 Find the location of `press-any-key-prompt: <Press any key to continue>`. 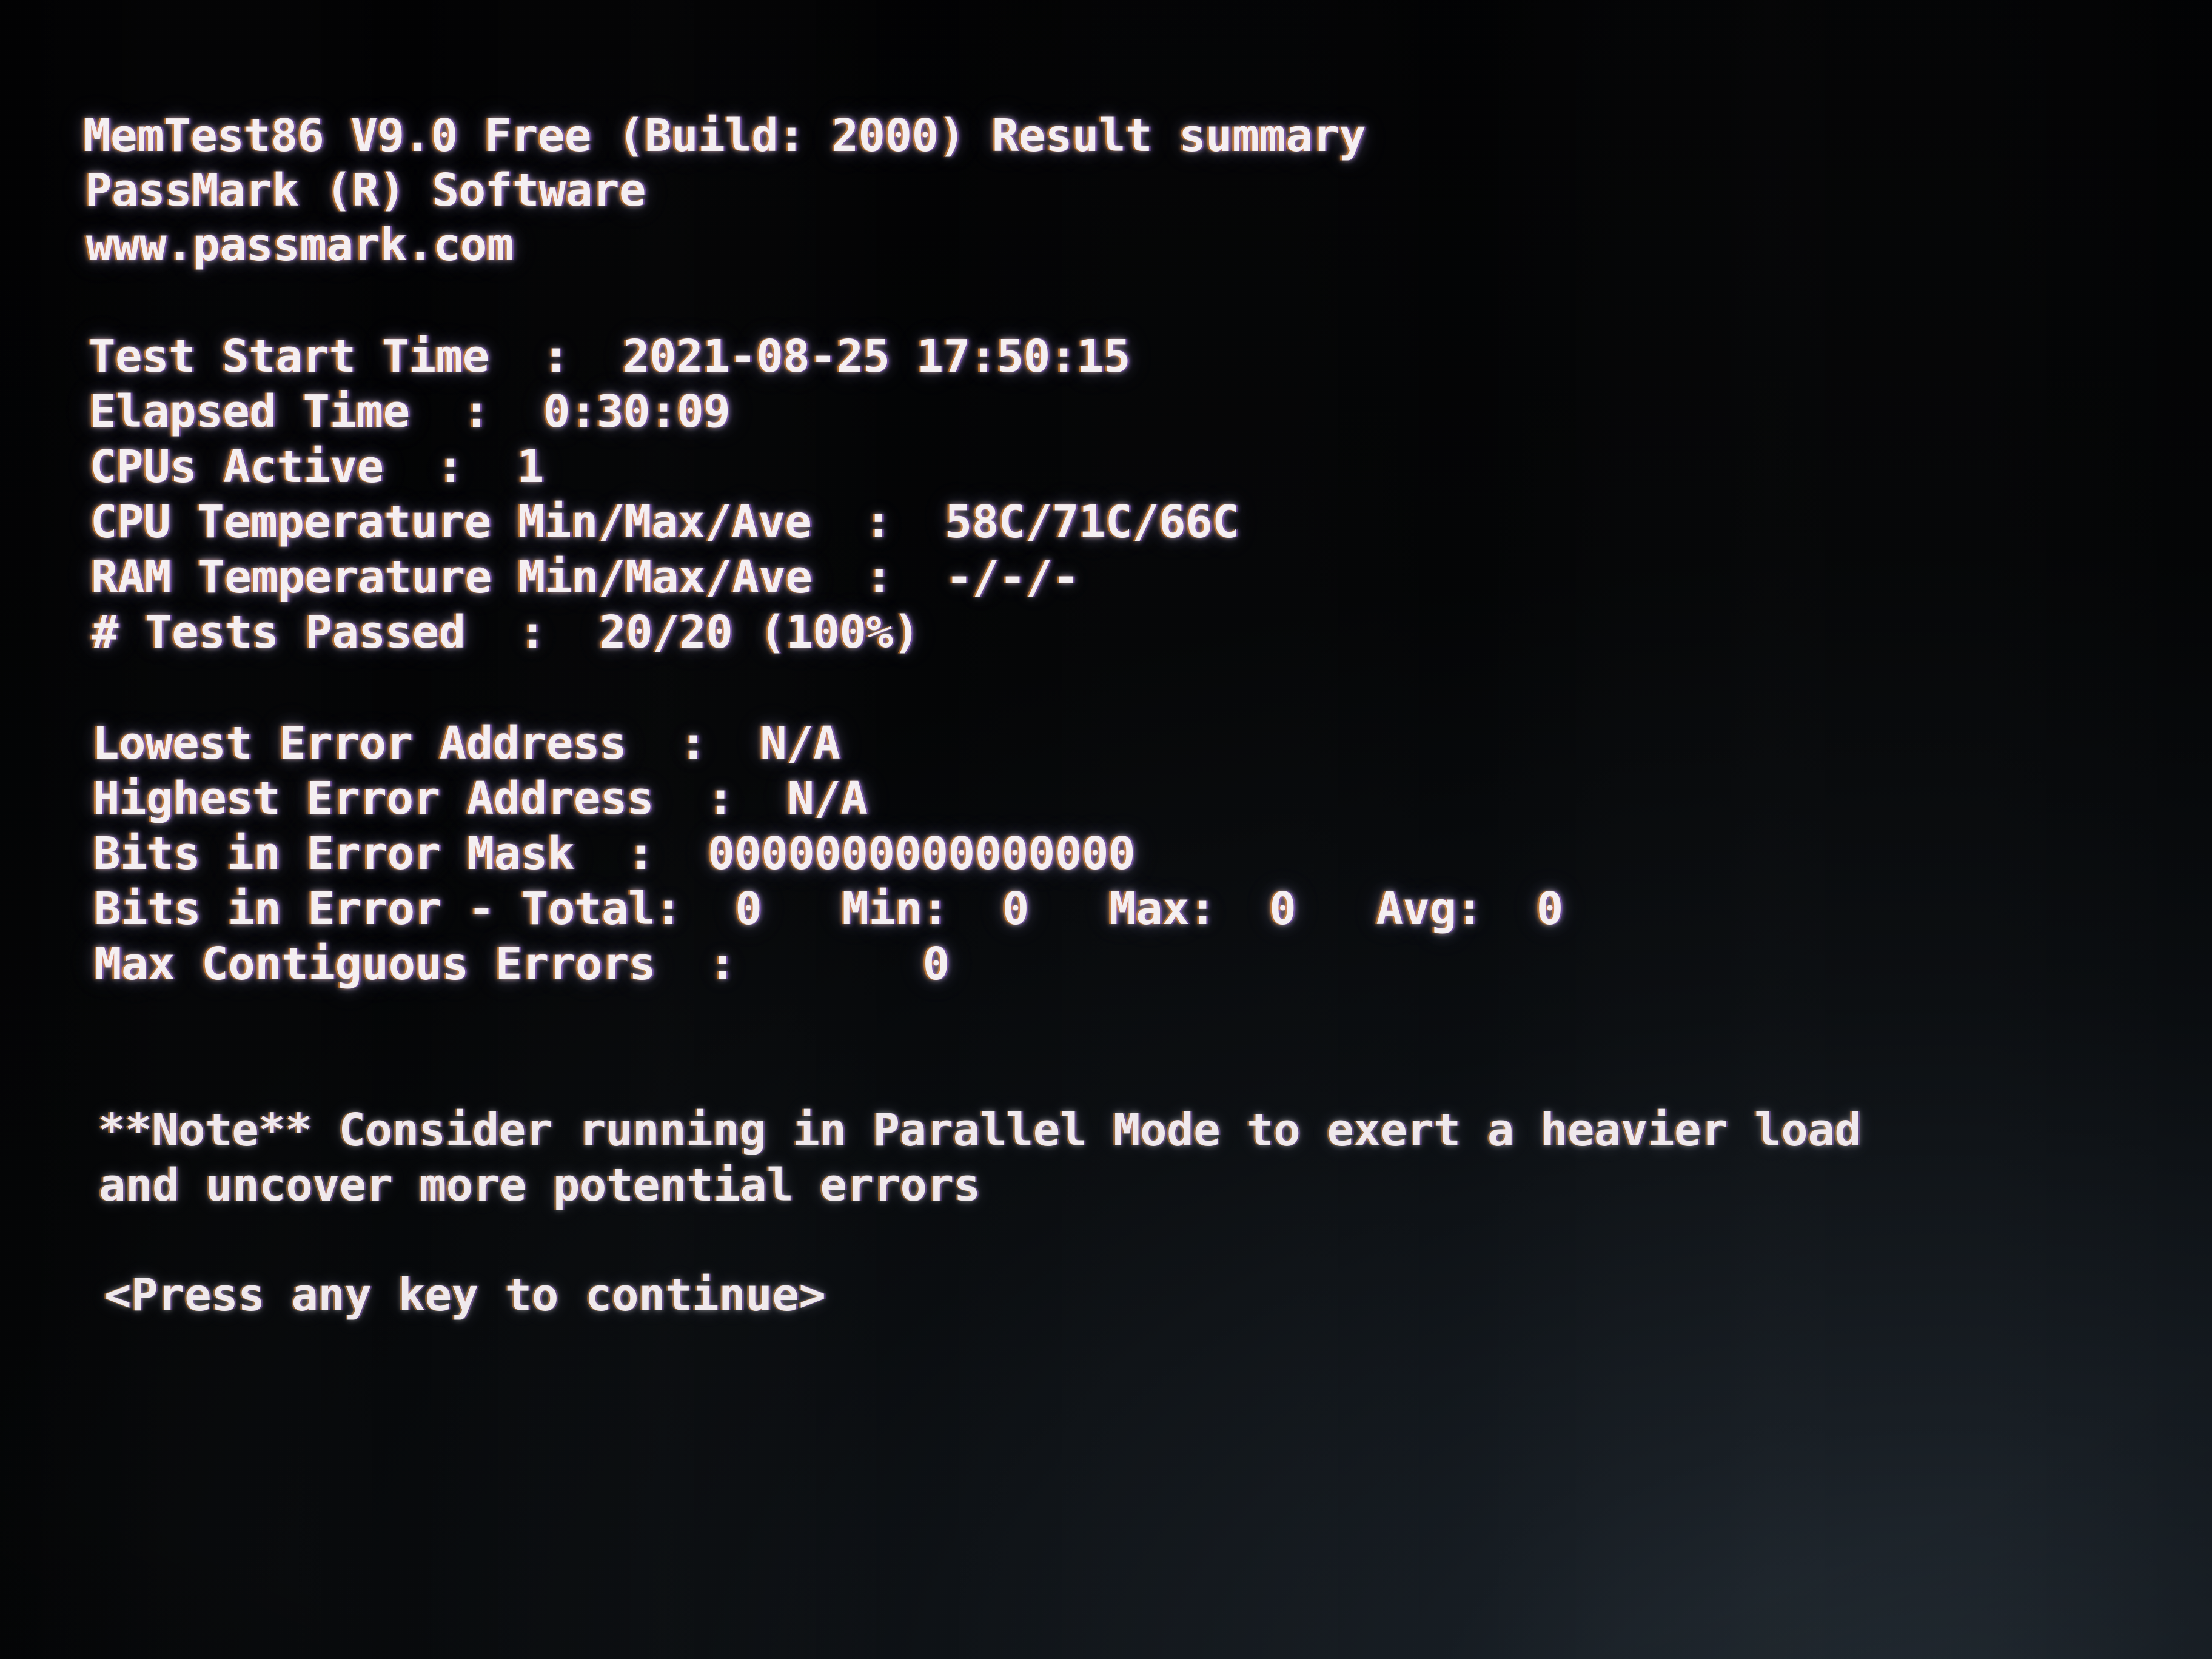

press-any-key-prompt: <Press any key to continue> is located at coordinates (465, 1295).